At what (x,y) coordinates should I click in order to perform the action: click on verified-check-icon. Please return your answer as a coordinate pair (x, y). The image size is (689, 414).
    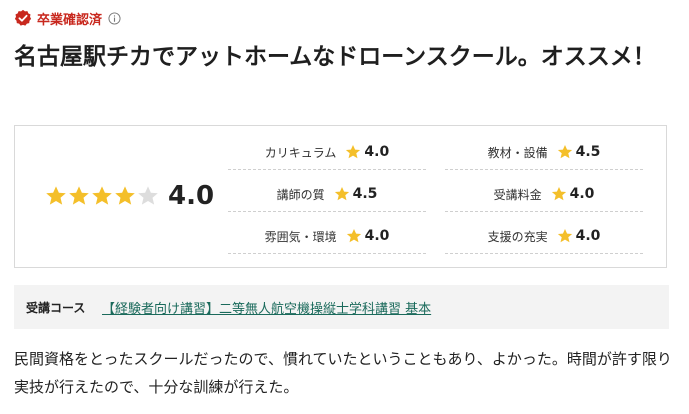
    Looking at the image, I should click on (23, 17).